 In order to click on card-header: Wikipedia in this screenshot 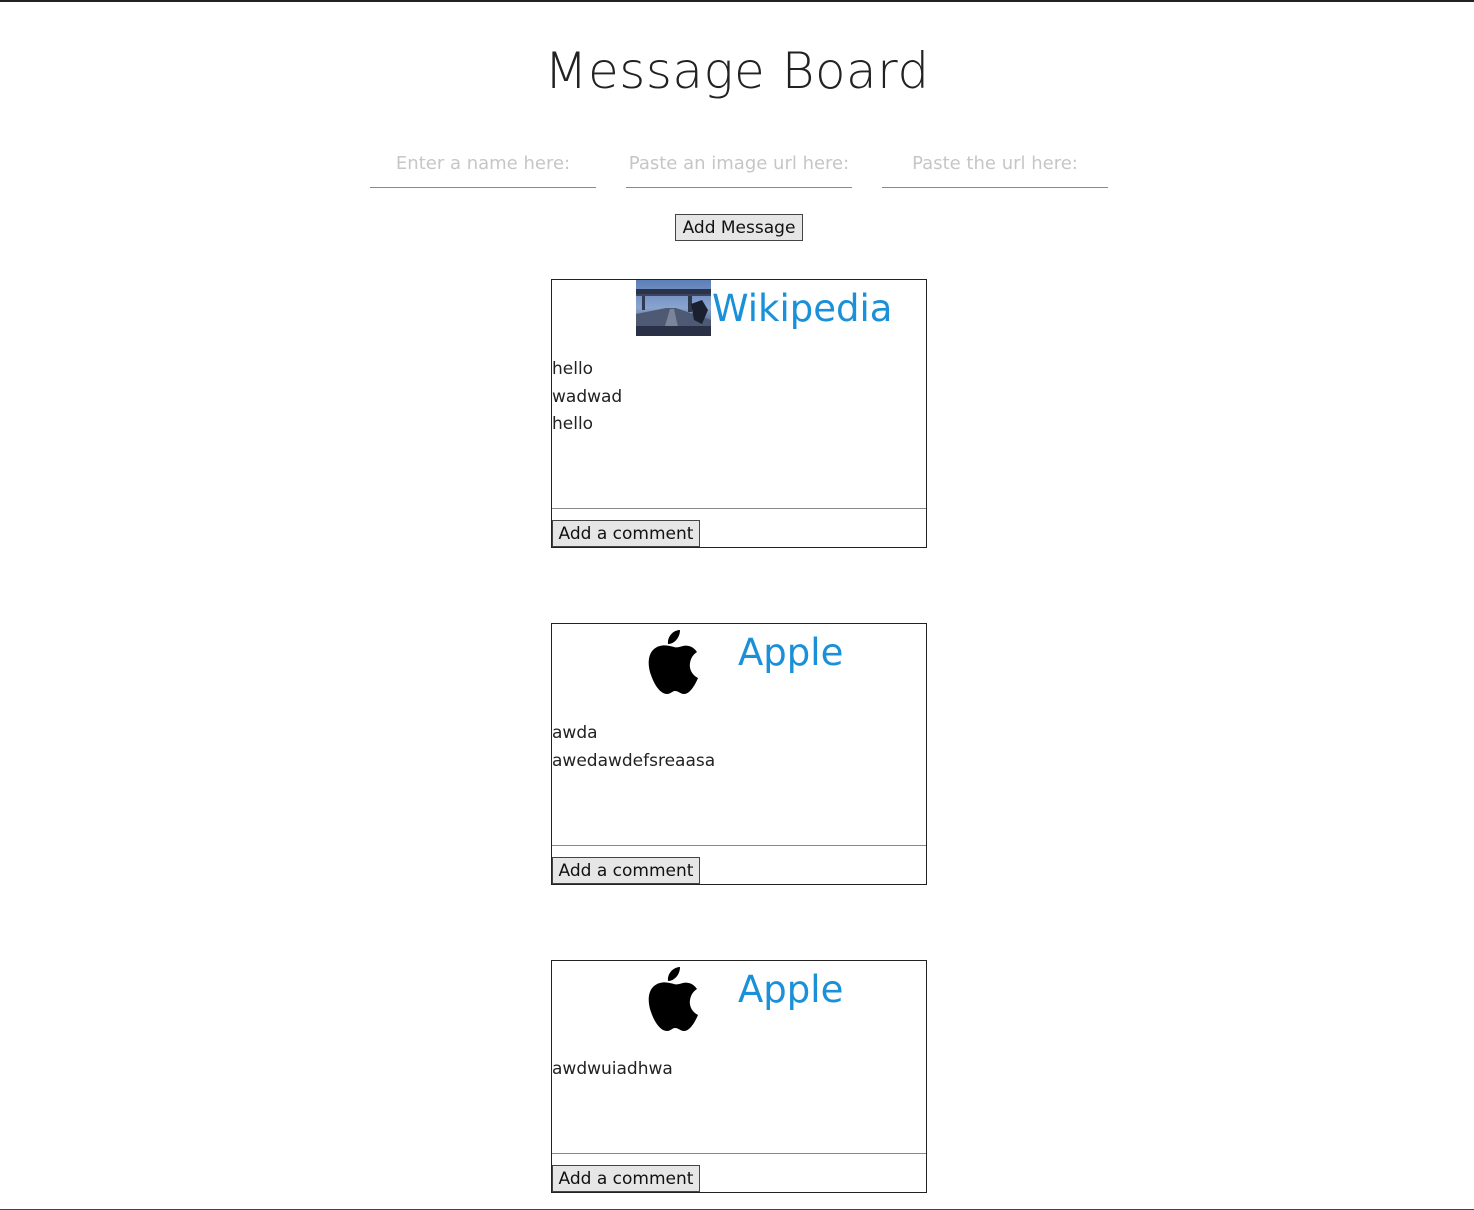, I will do `click(739, 309)`.